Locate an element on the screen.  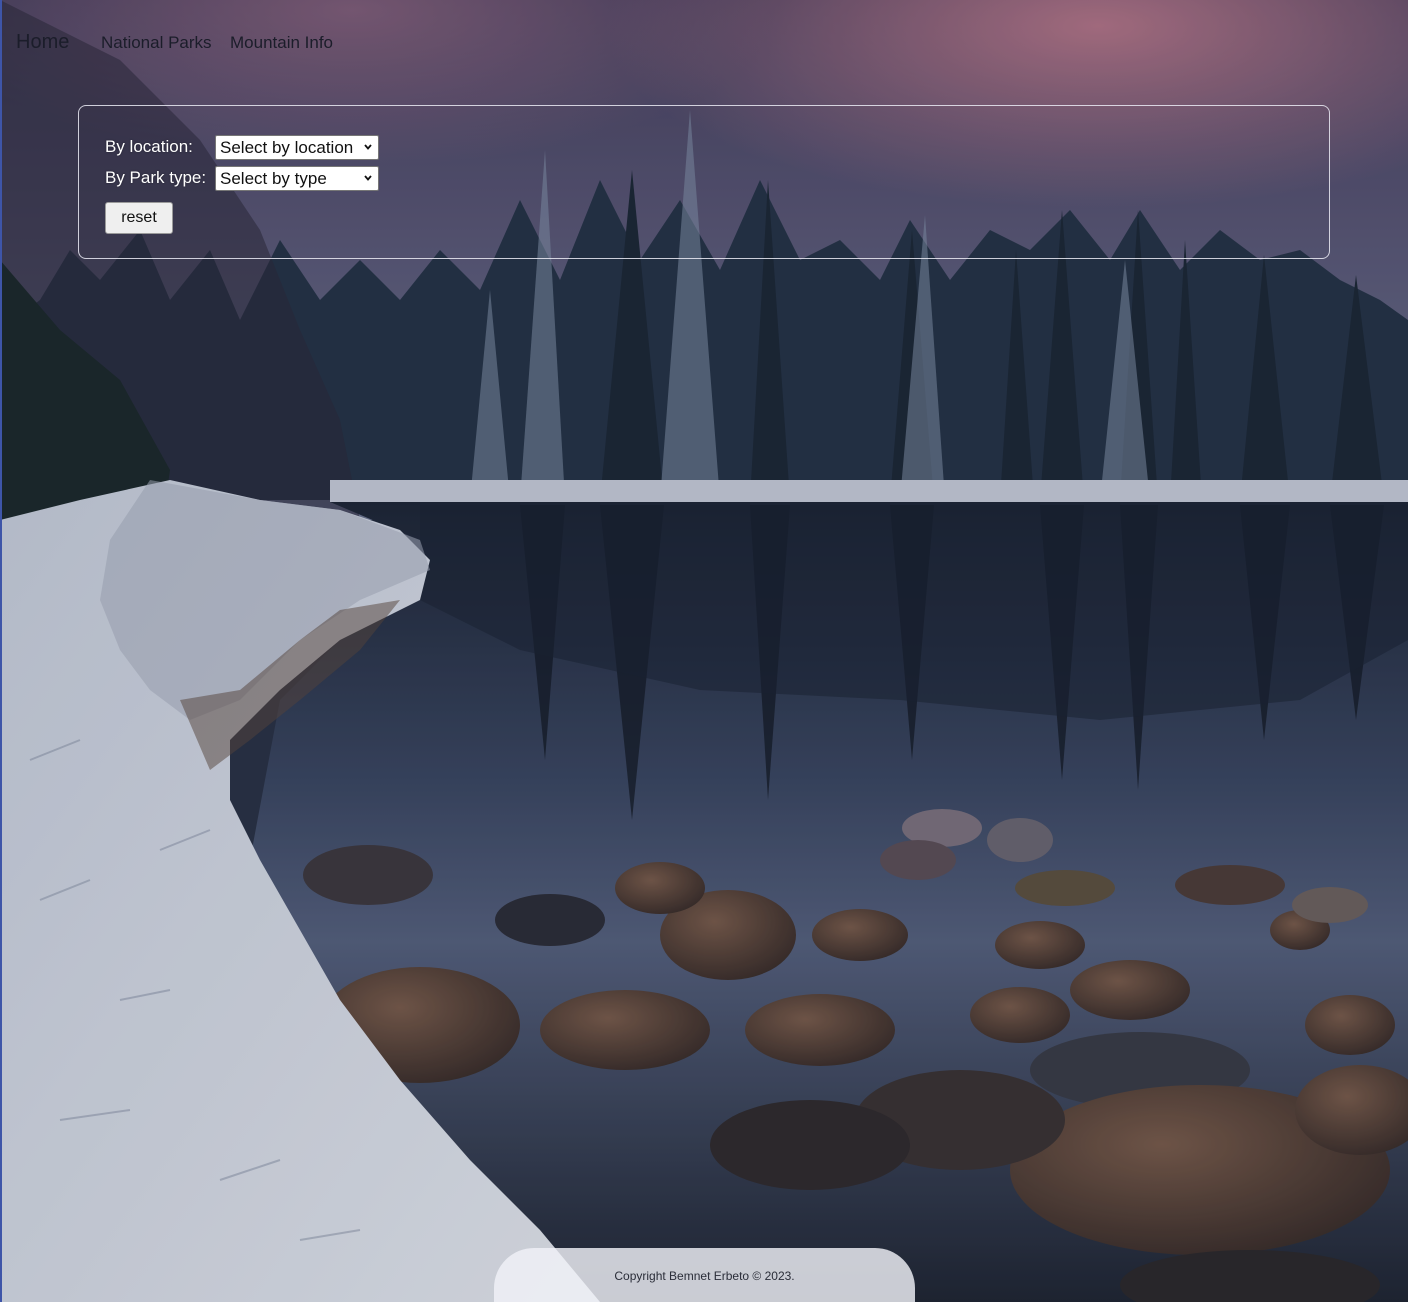
location-select: Select by location is located at coordinates (297, 147).